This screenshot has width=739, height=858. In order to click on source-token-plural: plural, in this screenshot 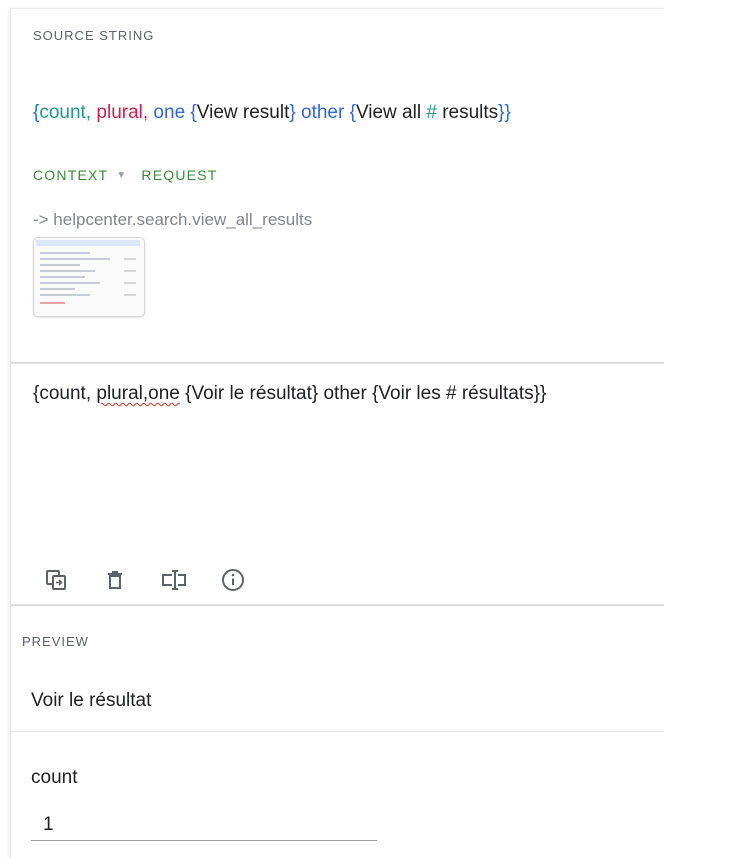, I will do `click(120, 112)`.